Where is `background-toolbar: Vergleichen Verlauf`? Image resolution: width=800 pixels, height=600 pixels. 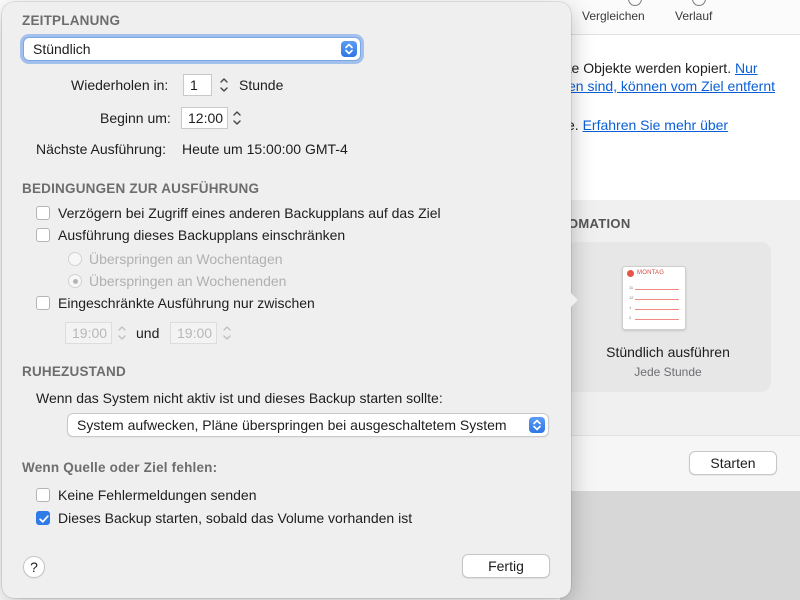
background-toolbar: Vergleichen Verlauf is located at coordinates (680, 17).